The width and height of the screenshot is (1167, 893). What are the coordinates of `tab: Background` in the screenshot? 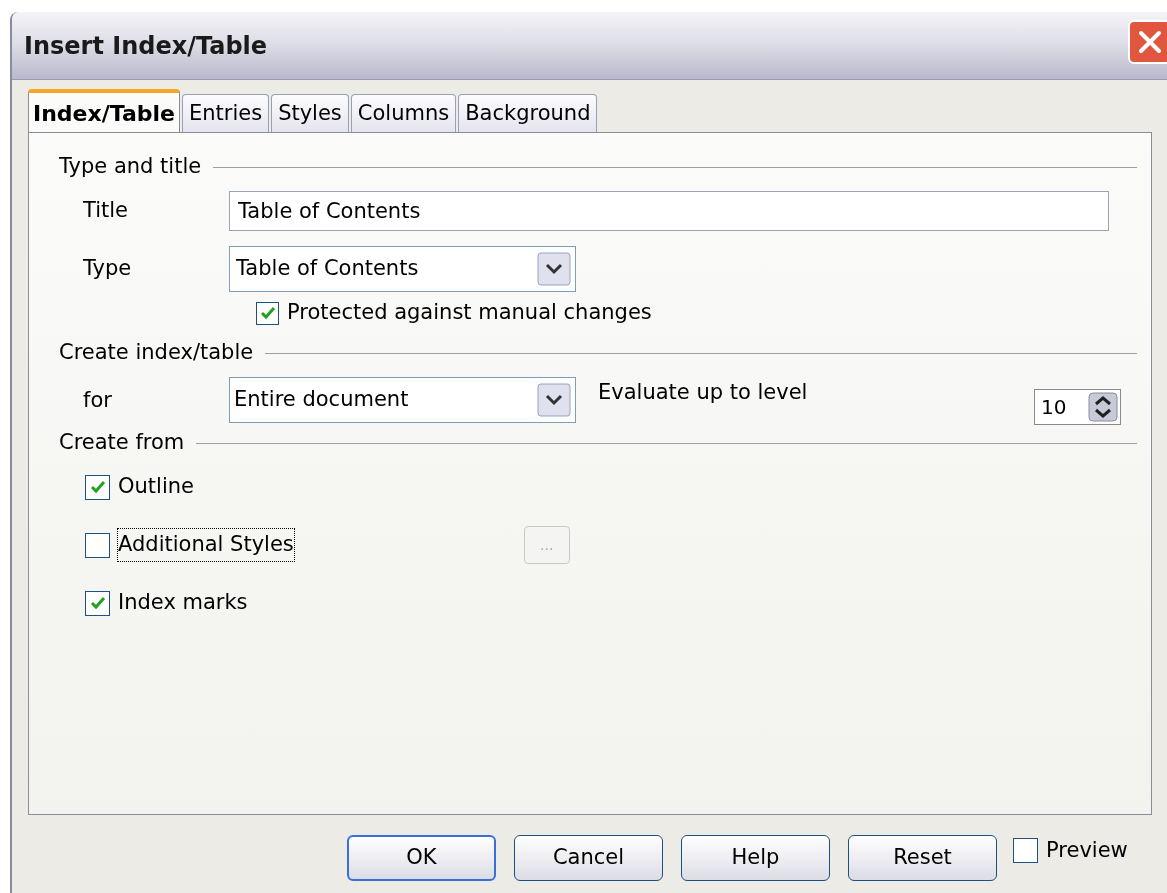 It's located at (528, 113).